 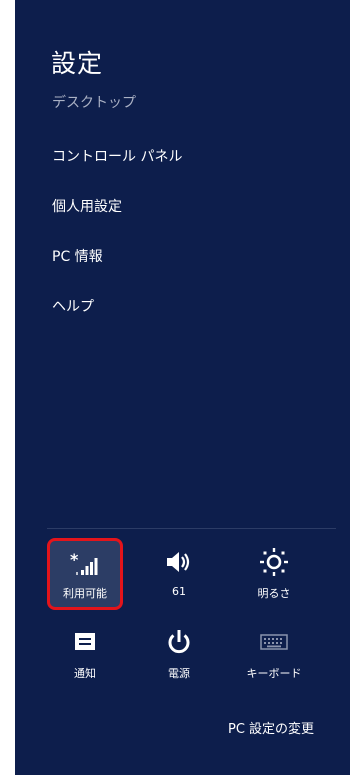 What do you see at coordinates (274, 642) in the screenshot?
I see `keyboard-icon` at bounding box center [274, 642].